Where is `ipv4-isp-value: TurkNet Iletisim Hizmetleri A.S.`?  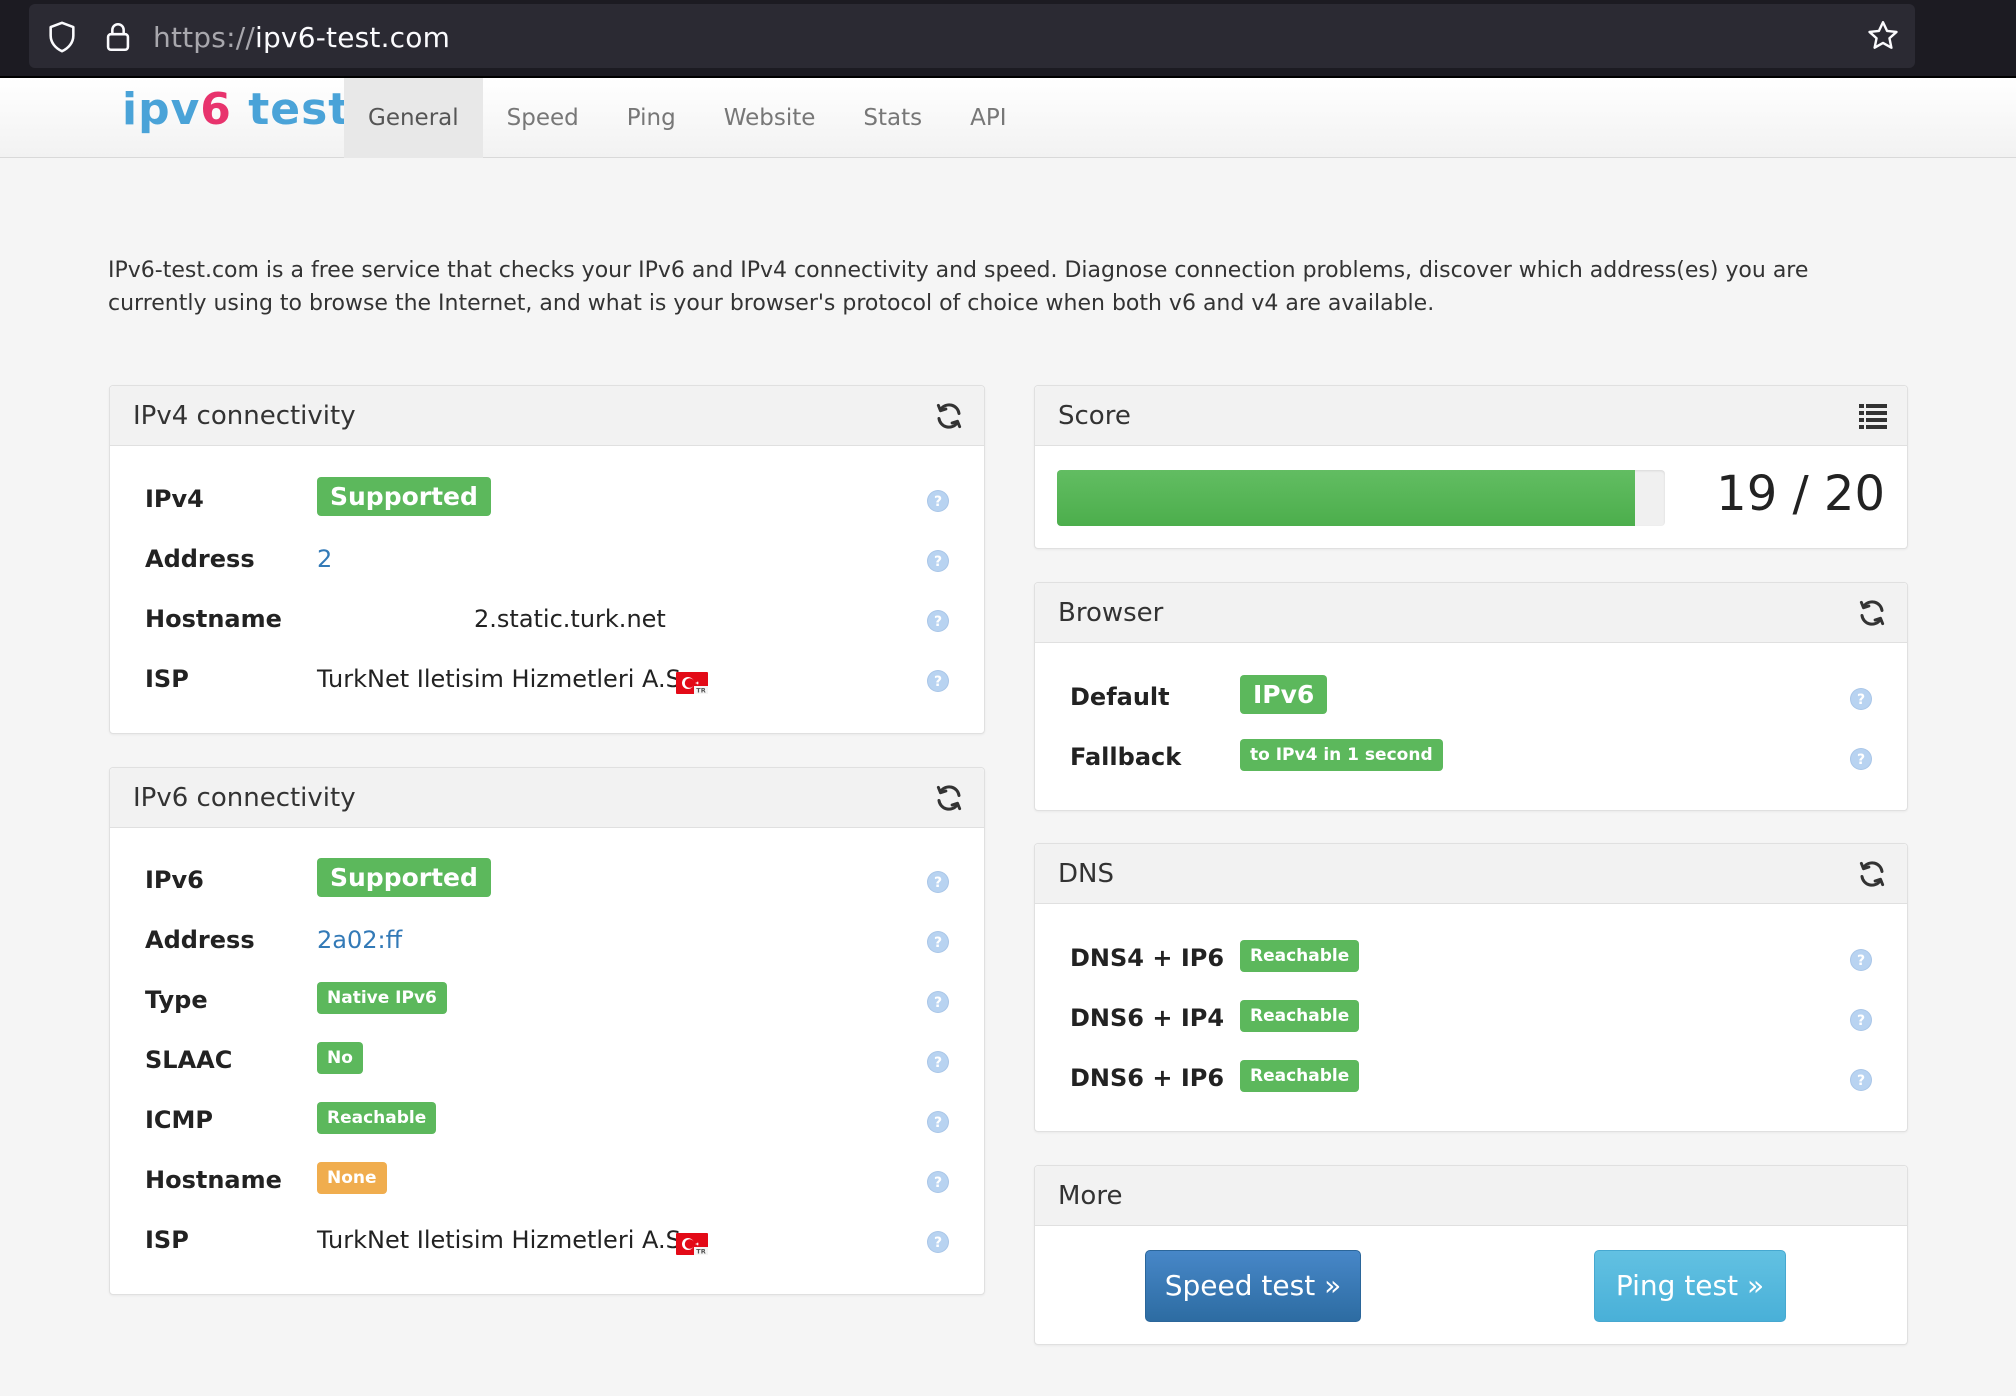
ipv4-isp-value: TurkNet Iletisim Hizmetleri A.S. is located at coordinates (503, 679).